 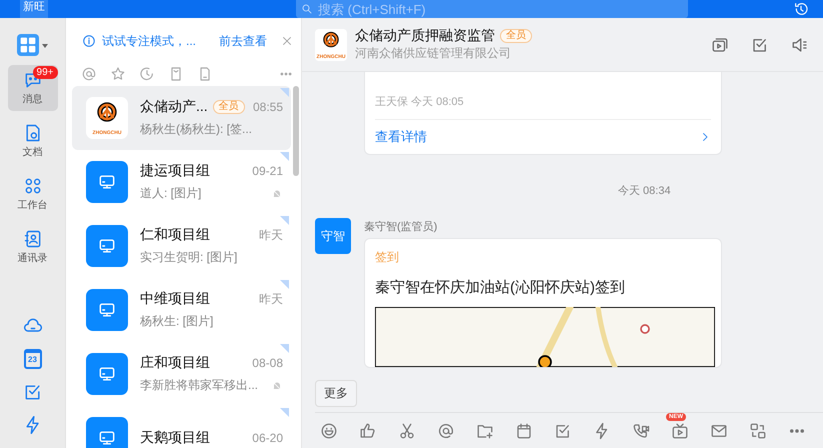 What do you see at coordinates (333, 236) in the screenshot?
I see `user-avatar: 守智` at bounding box center [333, 236].